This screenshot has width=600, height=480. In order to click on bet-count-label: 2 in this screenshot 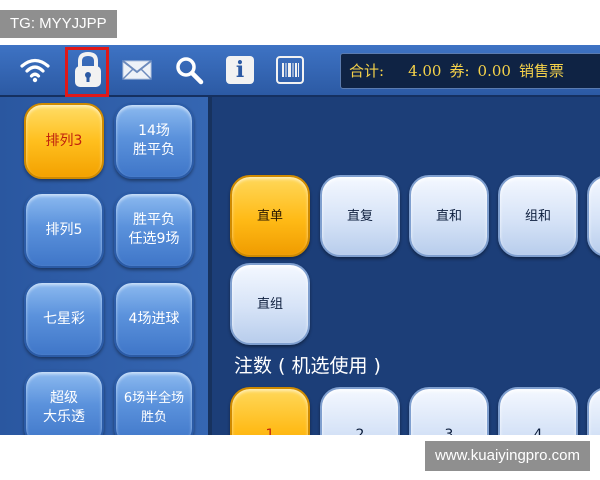, I will do `click(360, 431)`.